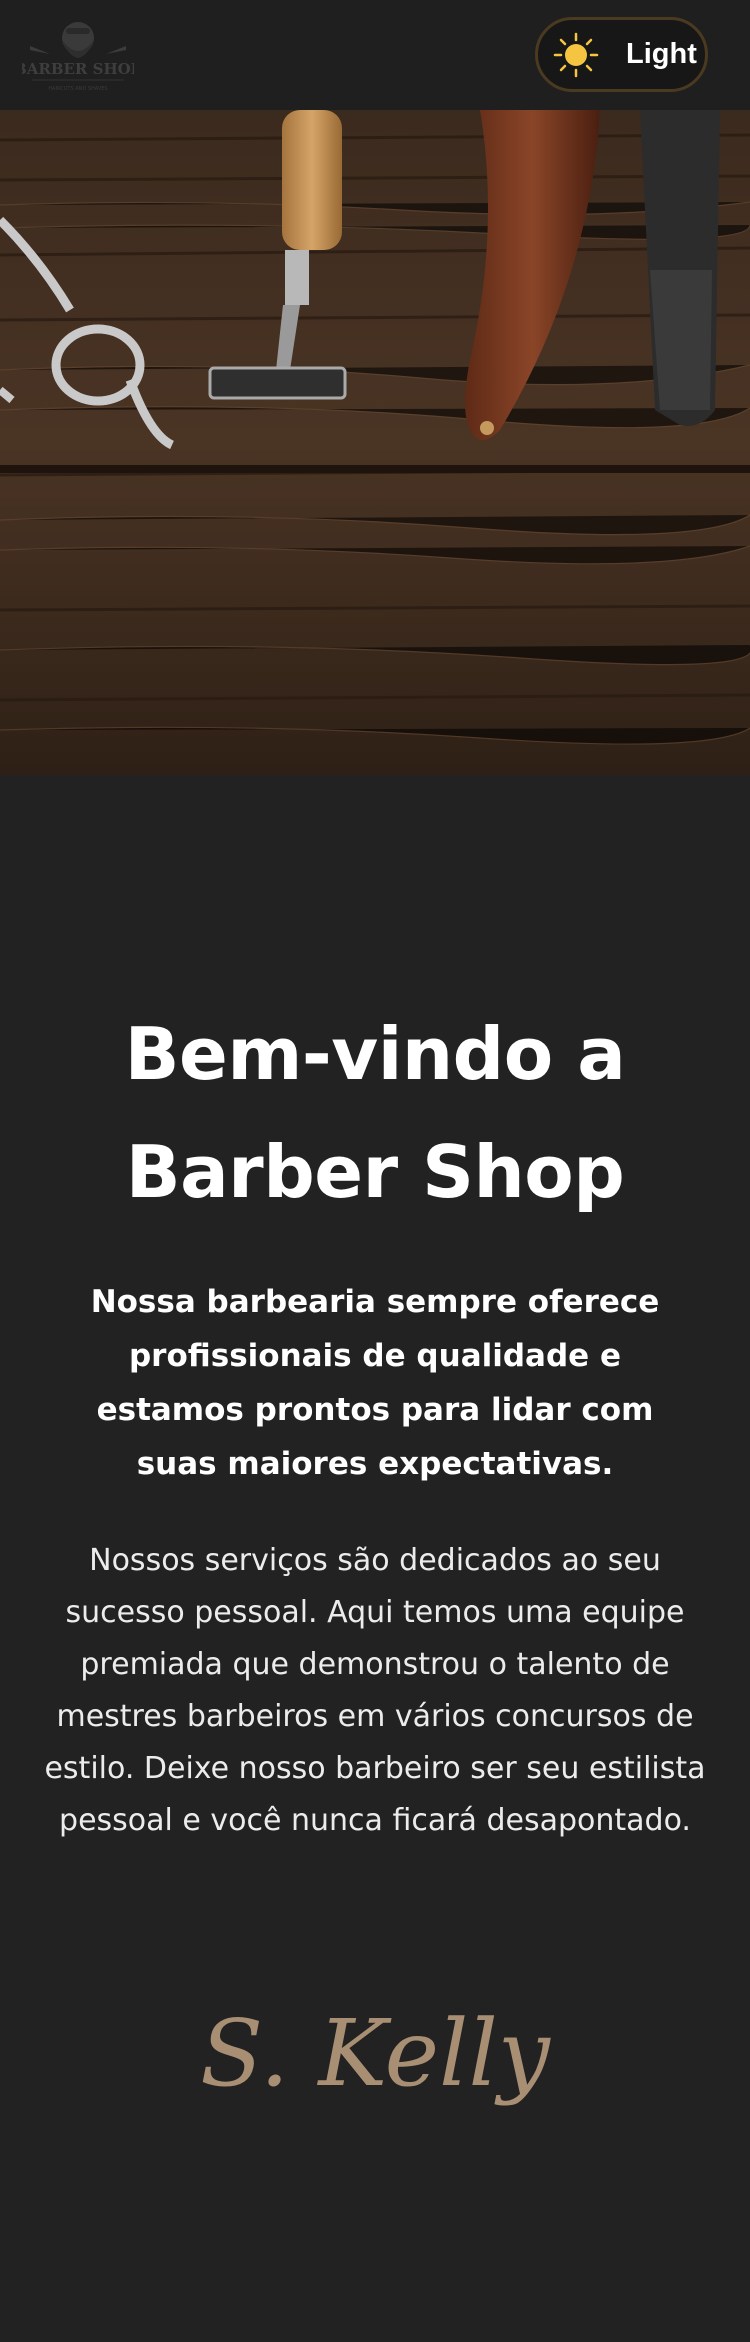  What do you see at coordinates (576, 55) in the screenshot?
I see `sun-icon` at bounding box center [576, 55].